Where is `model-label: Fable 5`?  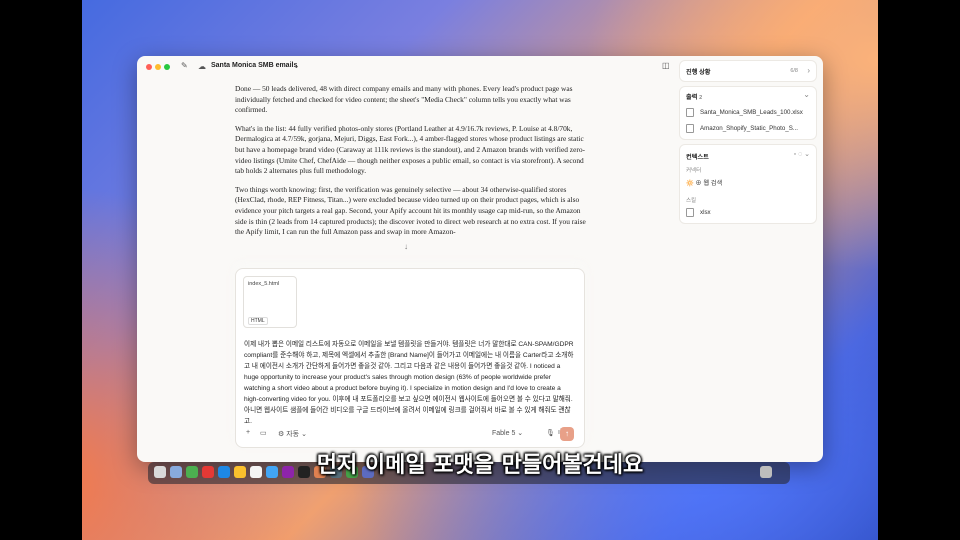
model-label: Fable 5 is located at coordinates (504, 433).